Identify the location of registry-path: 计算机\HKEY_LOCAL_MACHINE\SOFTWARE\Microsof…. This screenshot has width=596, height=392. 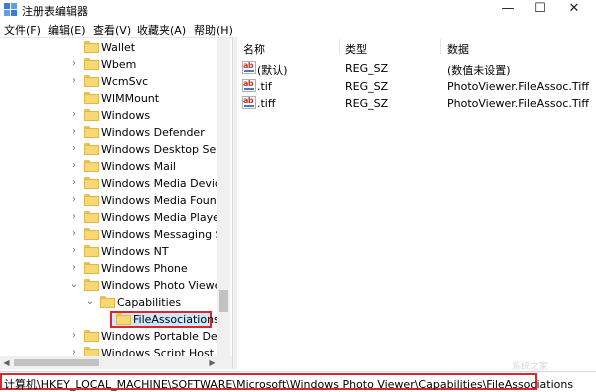
(288, 384).